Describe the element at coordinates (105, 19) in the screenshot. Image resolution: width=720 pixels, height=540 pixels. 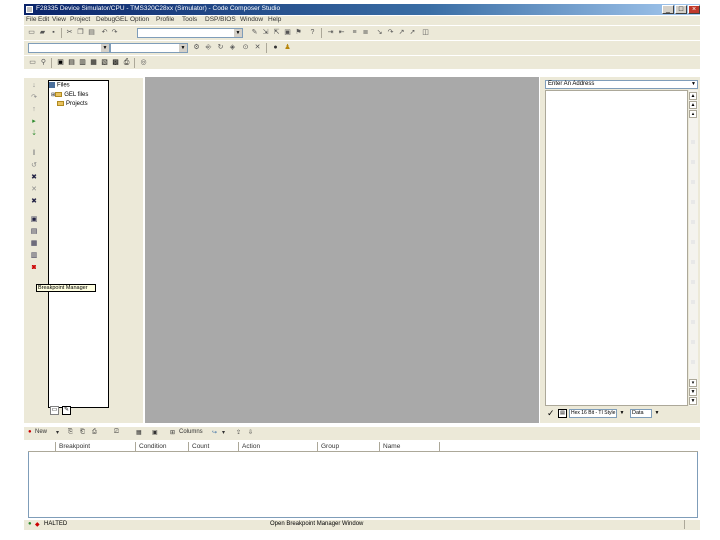
I see `menu-debug: Debug` at that location.